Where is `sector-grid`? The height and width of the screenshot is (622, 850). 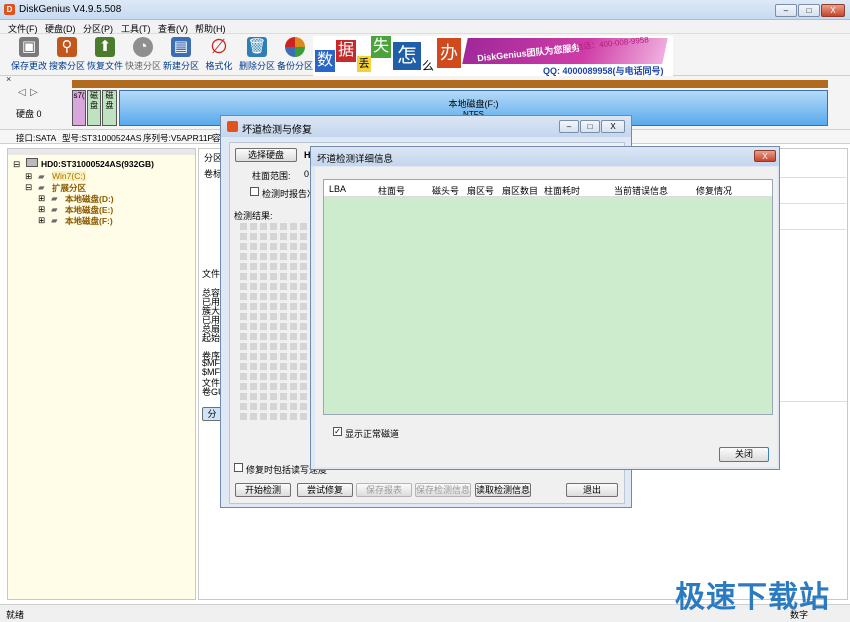 sector-grid is located at coordinates (279, 322).